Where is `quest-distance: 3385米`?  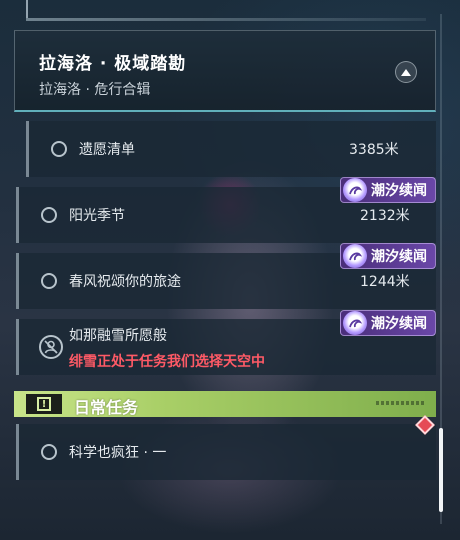 quest-distance: 3385米 is located at coordinates (374, 150).